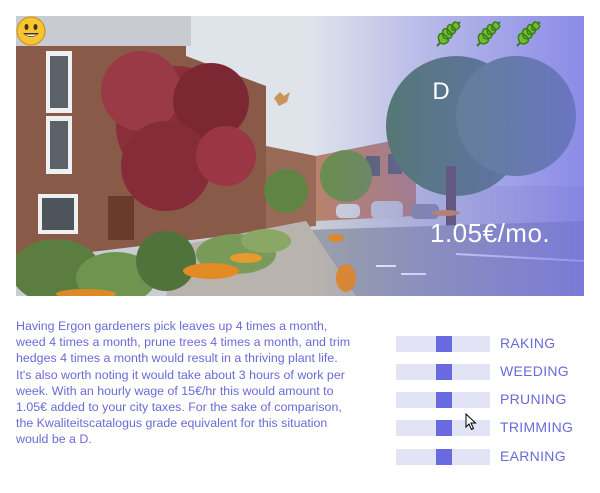 This screenshot has width=600, height=493. I want to click on smiley-face-icon, so click(31, 31).